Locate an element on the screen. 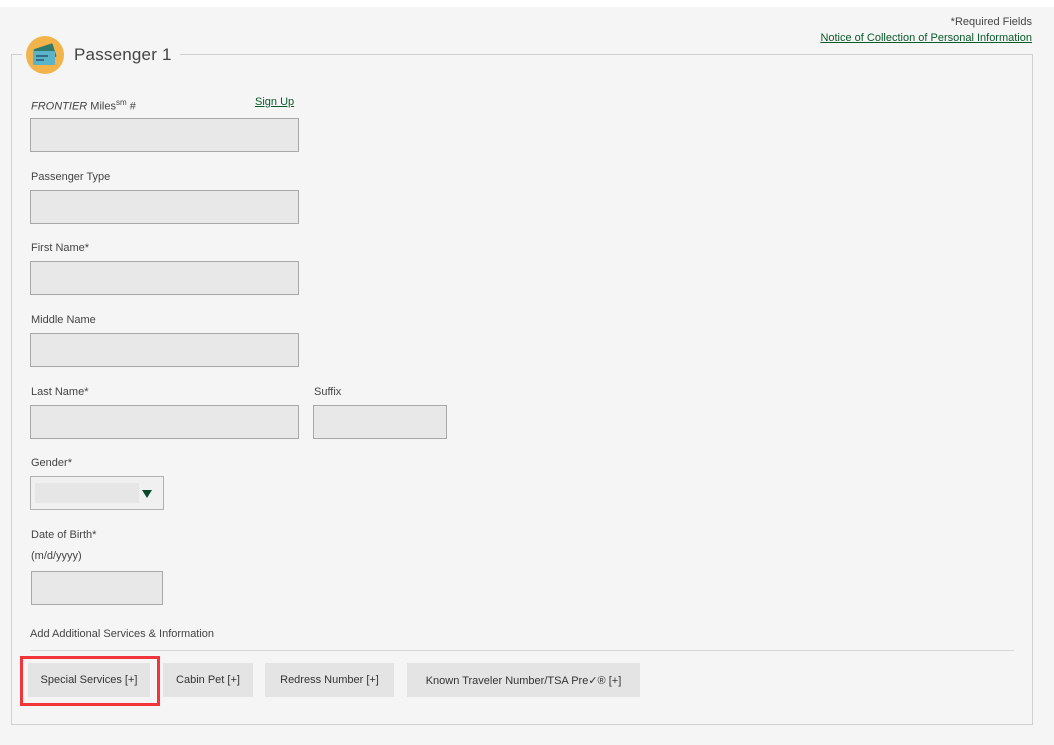  frontier-miles-label: FRONTIER Milessm # is located at coordinates (83, 105).